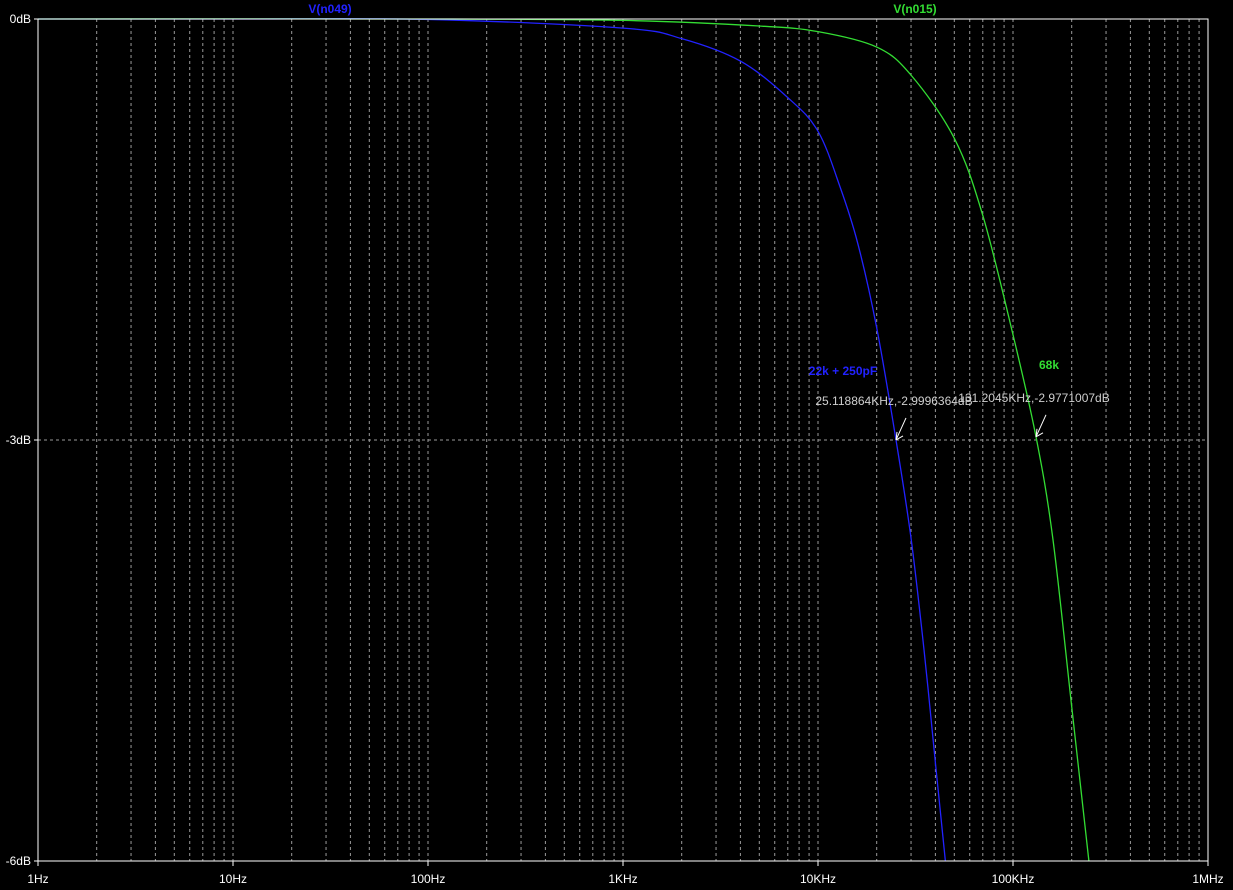 The image size is (1233, 890). What do you see at coordinates (843, 371) in the screenshot?
I see `series-annotation: 22k + 250pF` at bounding box center [843, 371].